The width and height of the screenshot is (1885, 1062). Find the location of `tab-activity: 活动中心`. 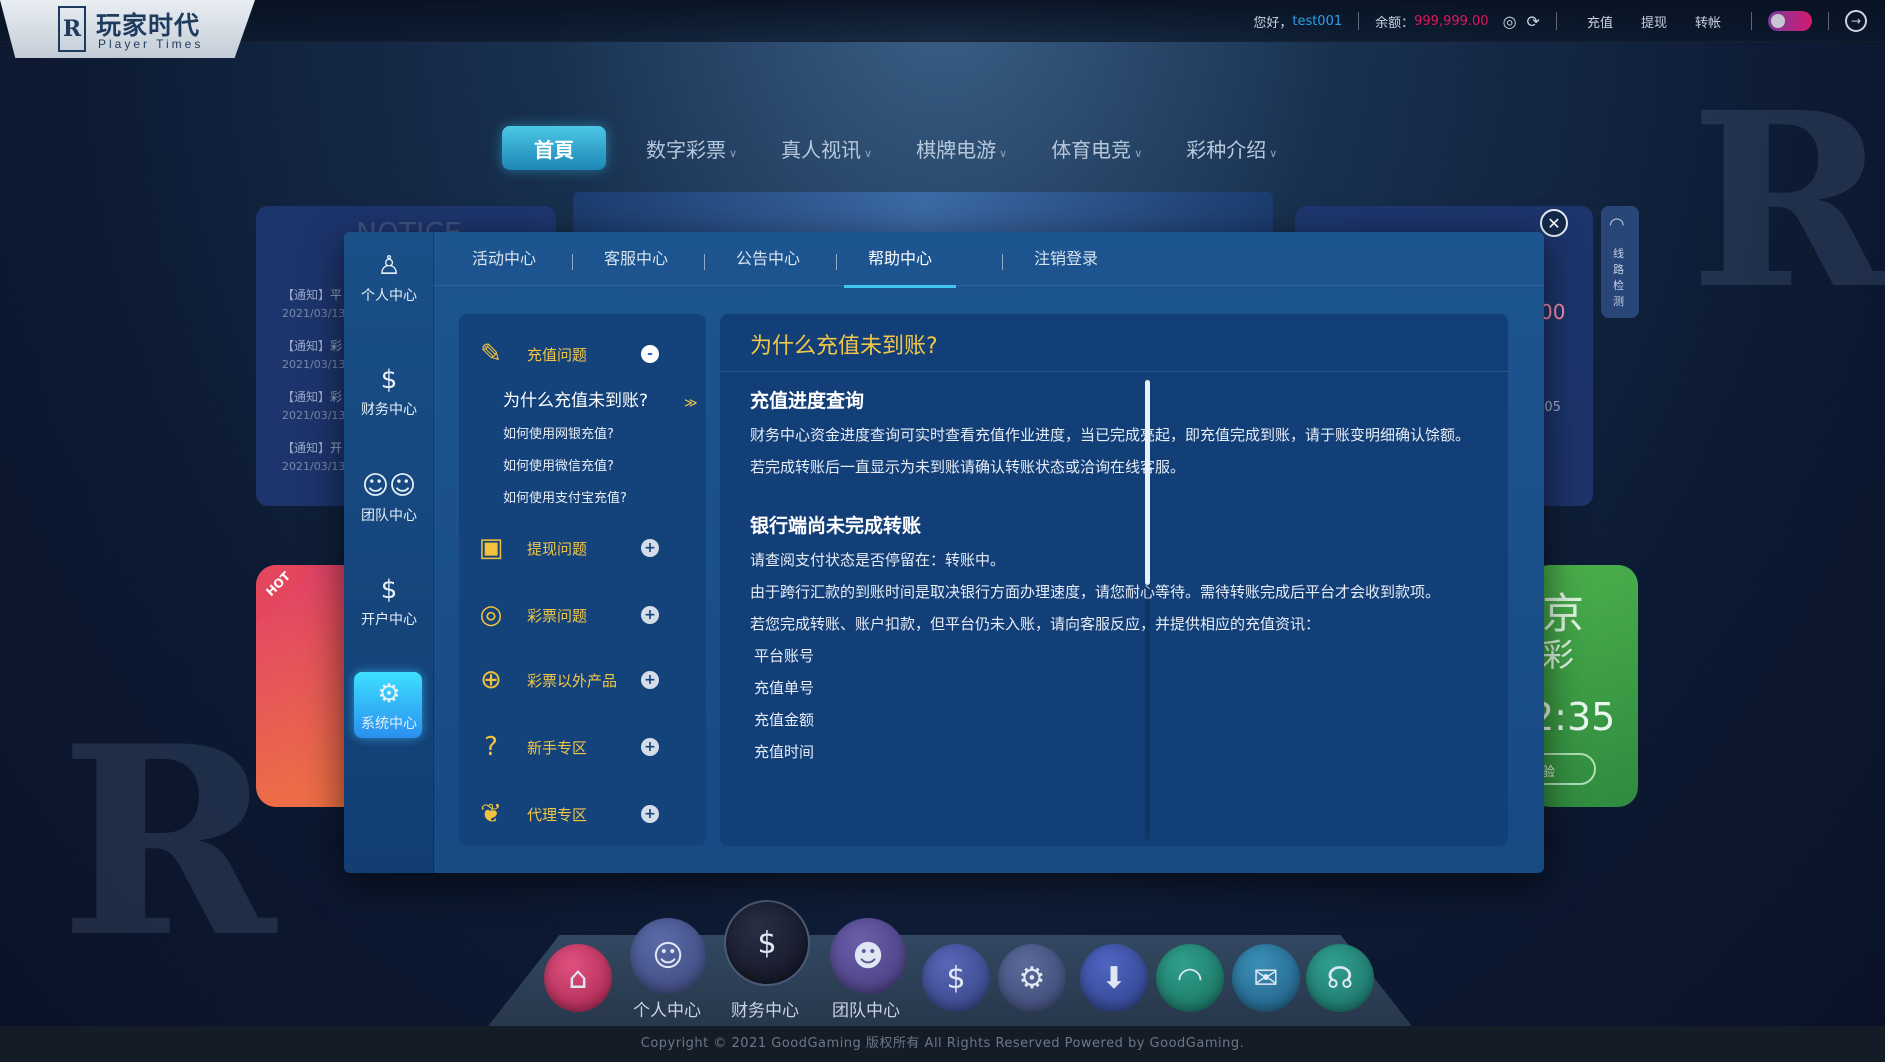

tab-activity: 活动中心 is located at coordinates (504, 259).